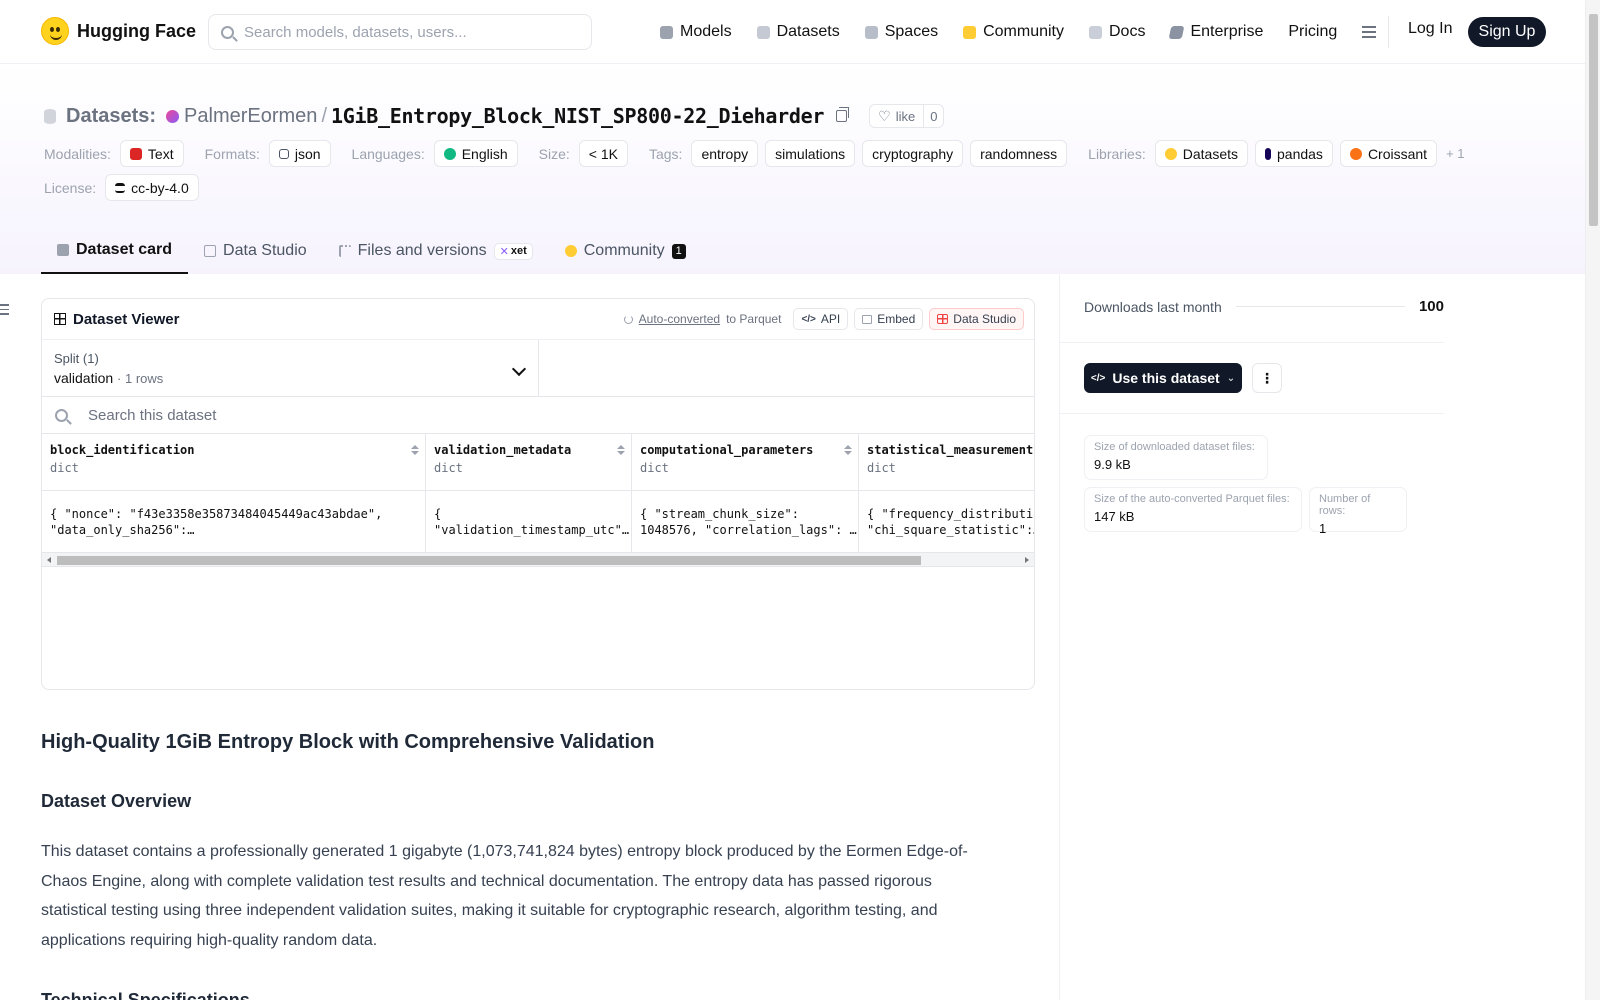  I want to click on page-scrollbar, so click(1592, 500).